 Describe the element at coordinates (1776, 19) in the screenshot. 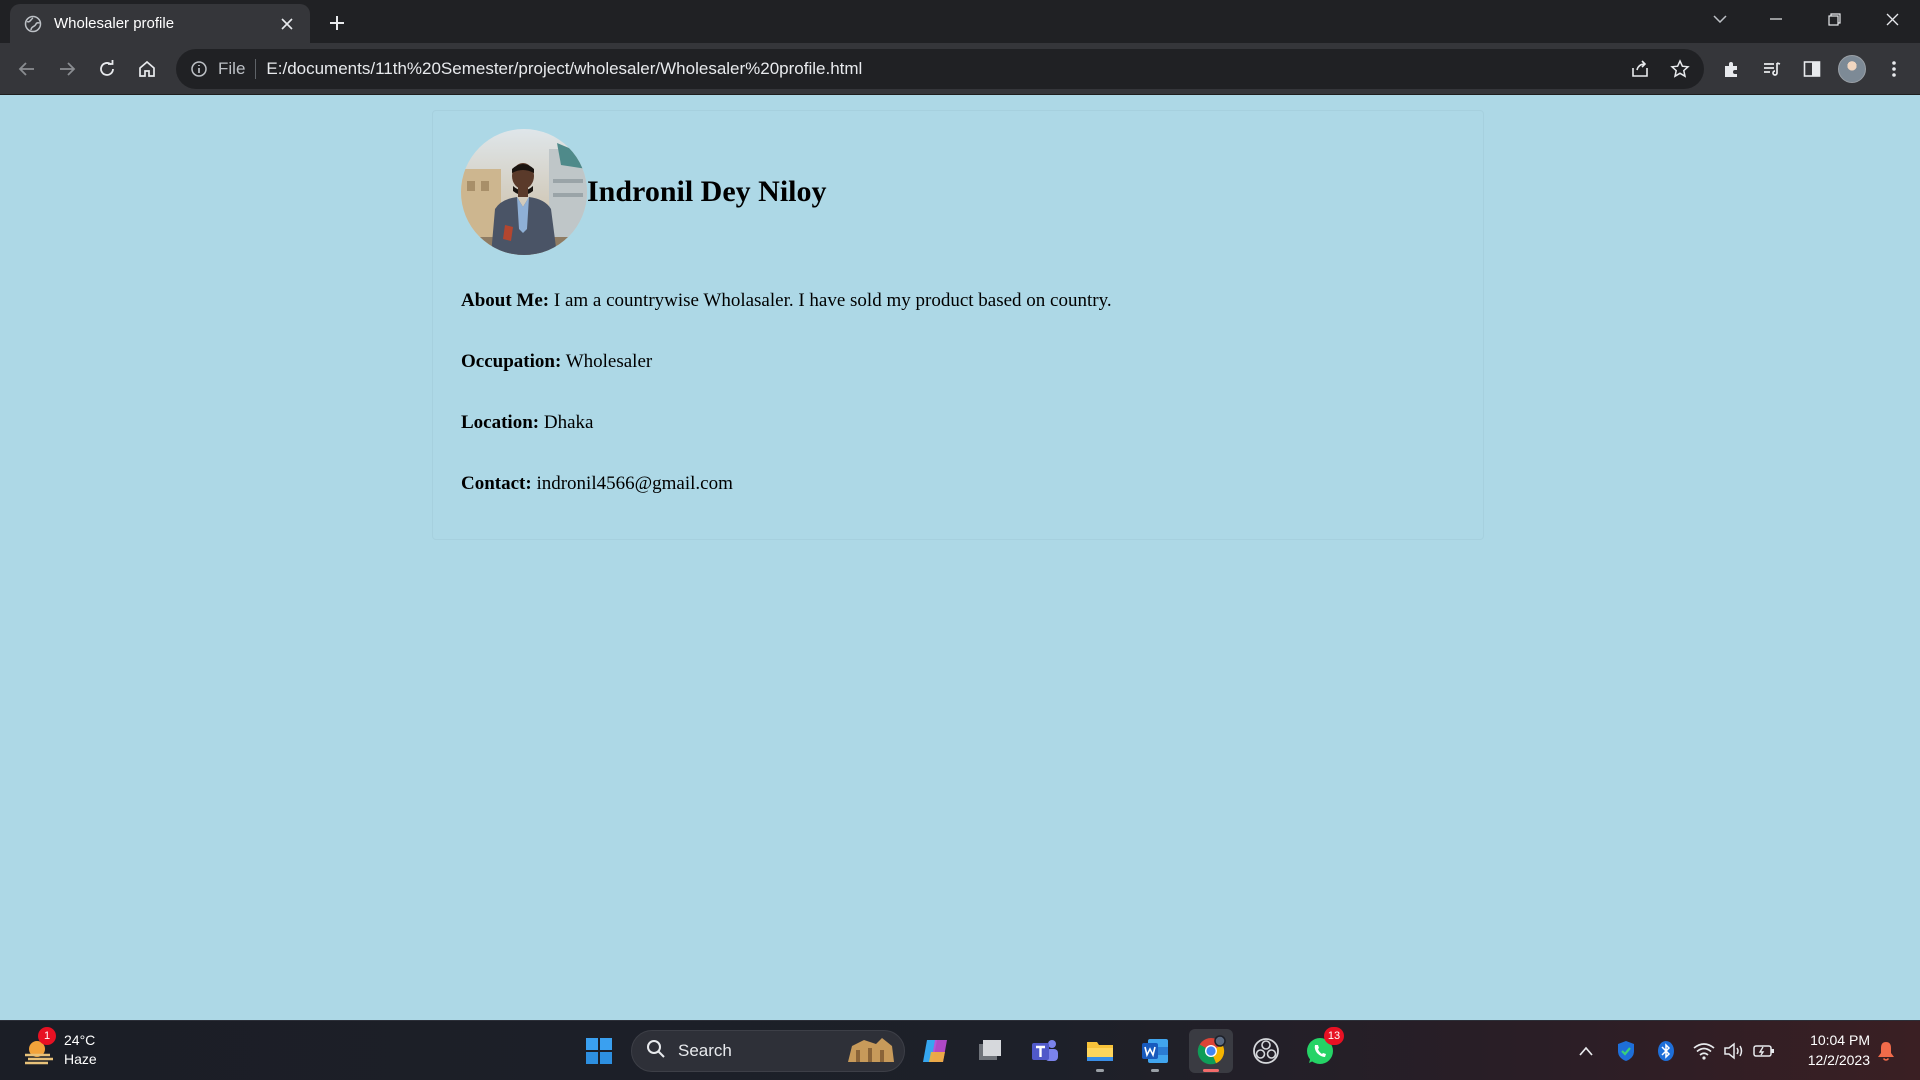

I see `minimize-button` at that location.